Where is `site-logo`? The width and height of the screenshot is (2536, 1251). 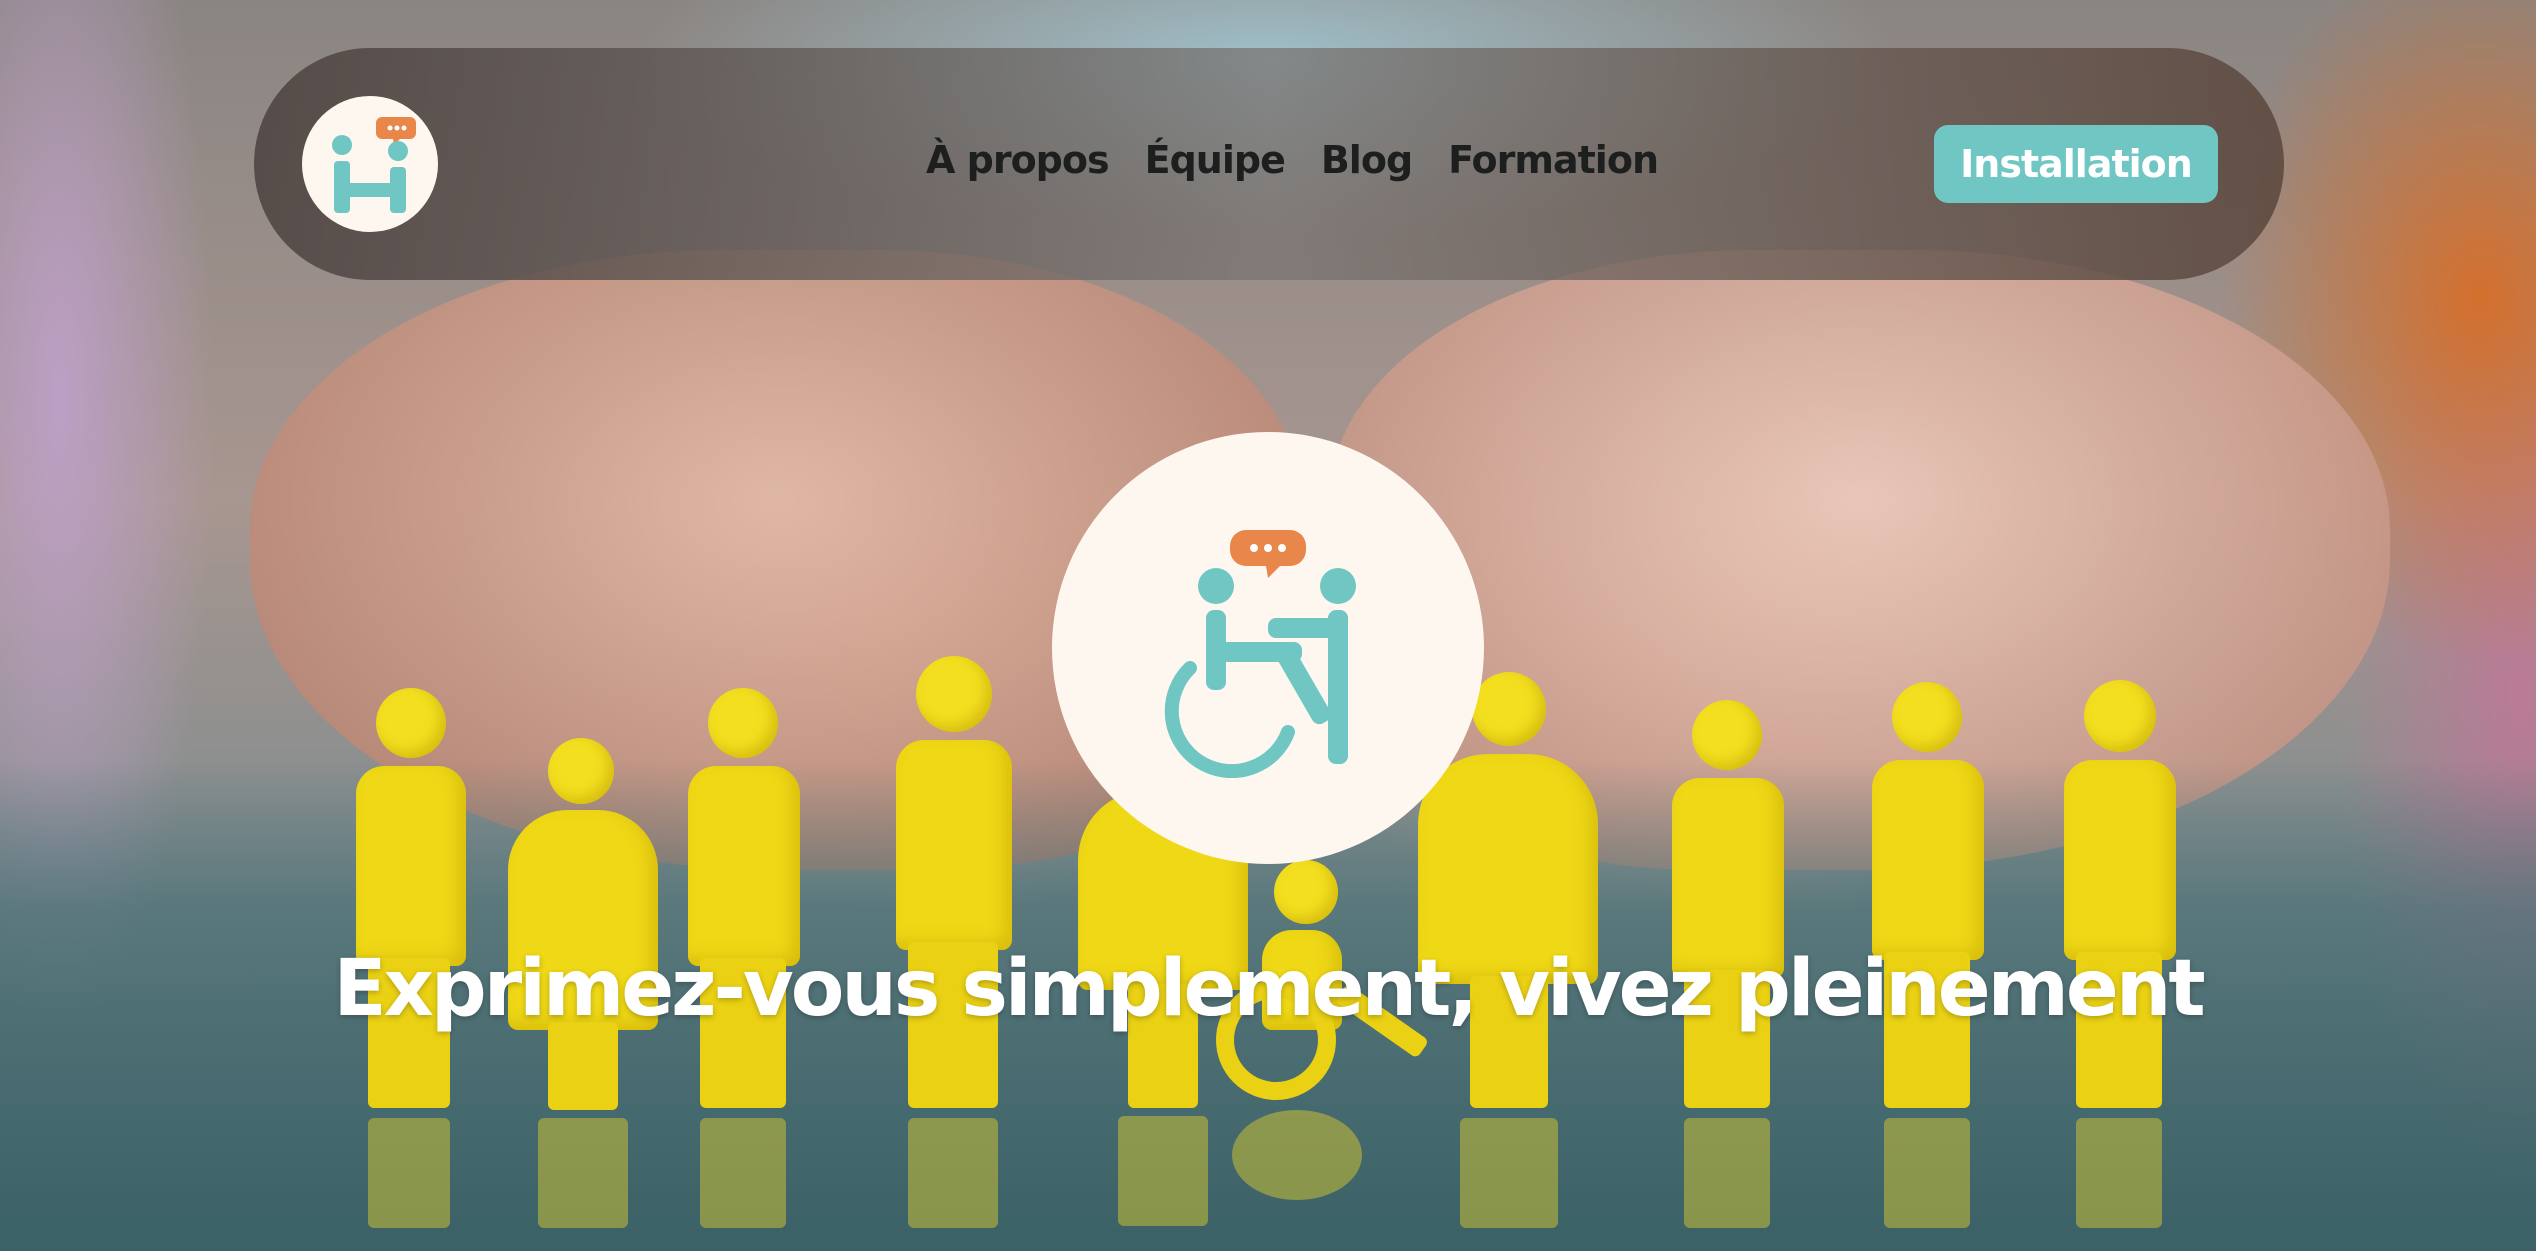 site-logo is located at coordinates (370, 164).